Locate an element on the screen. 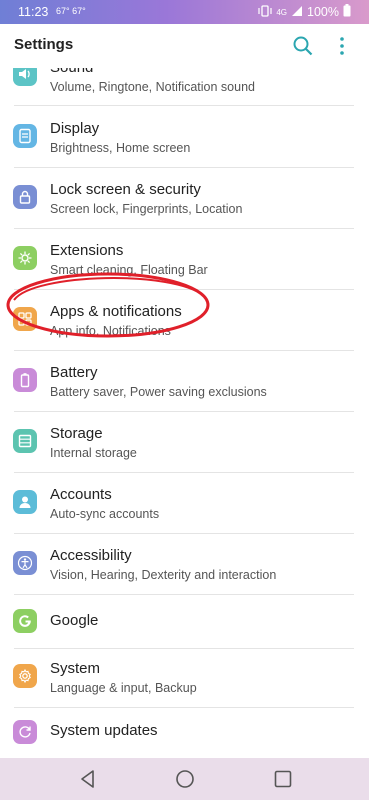 This screenshot has width=369, height=800. system-subtitle: Language & input, Backup is located at coordinates (123, 688).